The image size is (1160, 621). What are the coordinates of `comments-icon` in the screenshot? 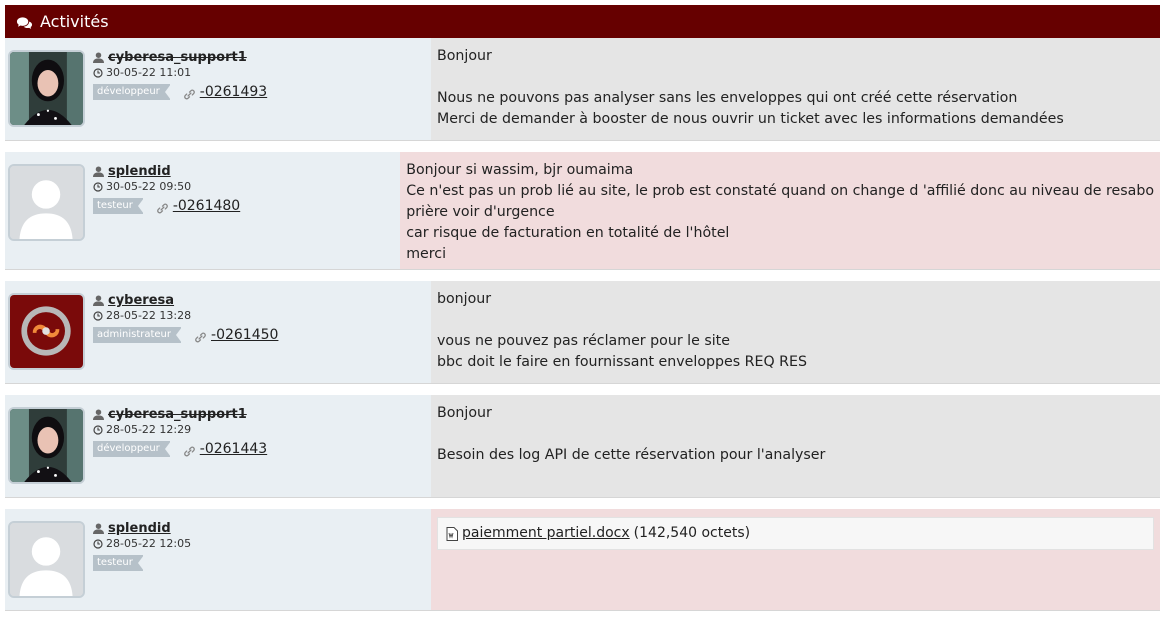 It's located at (24, 22).